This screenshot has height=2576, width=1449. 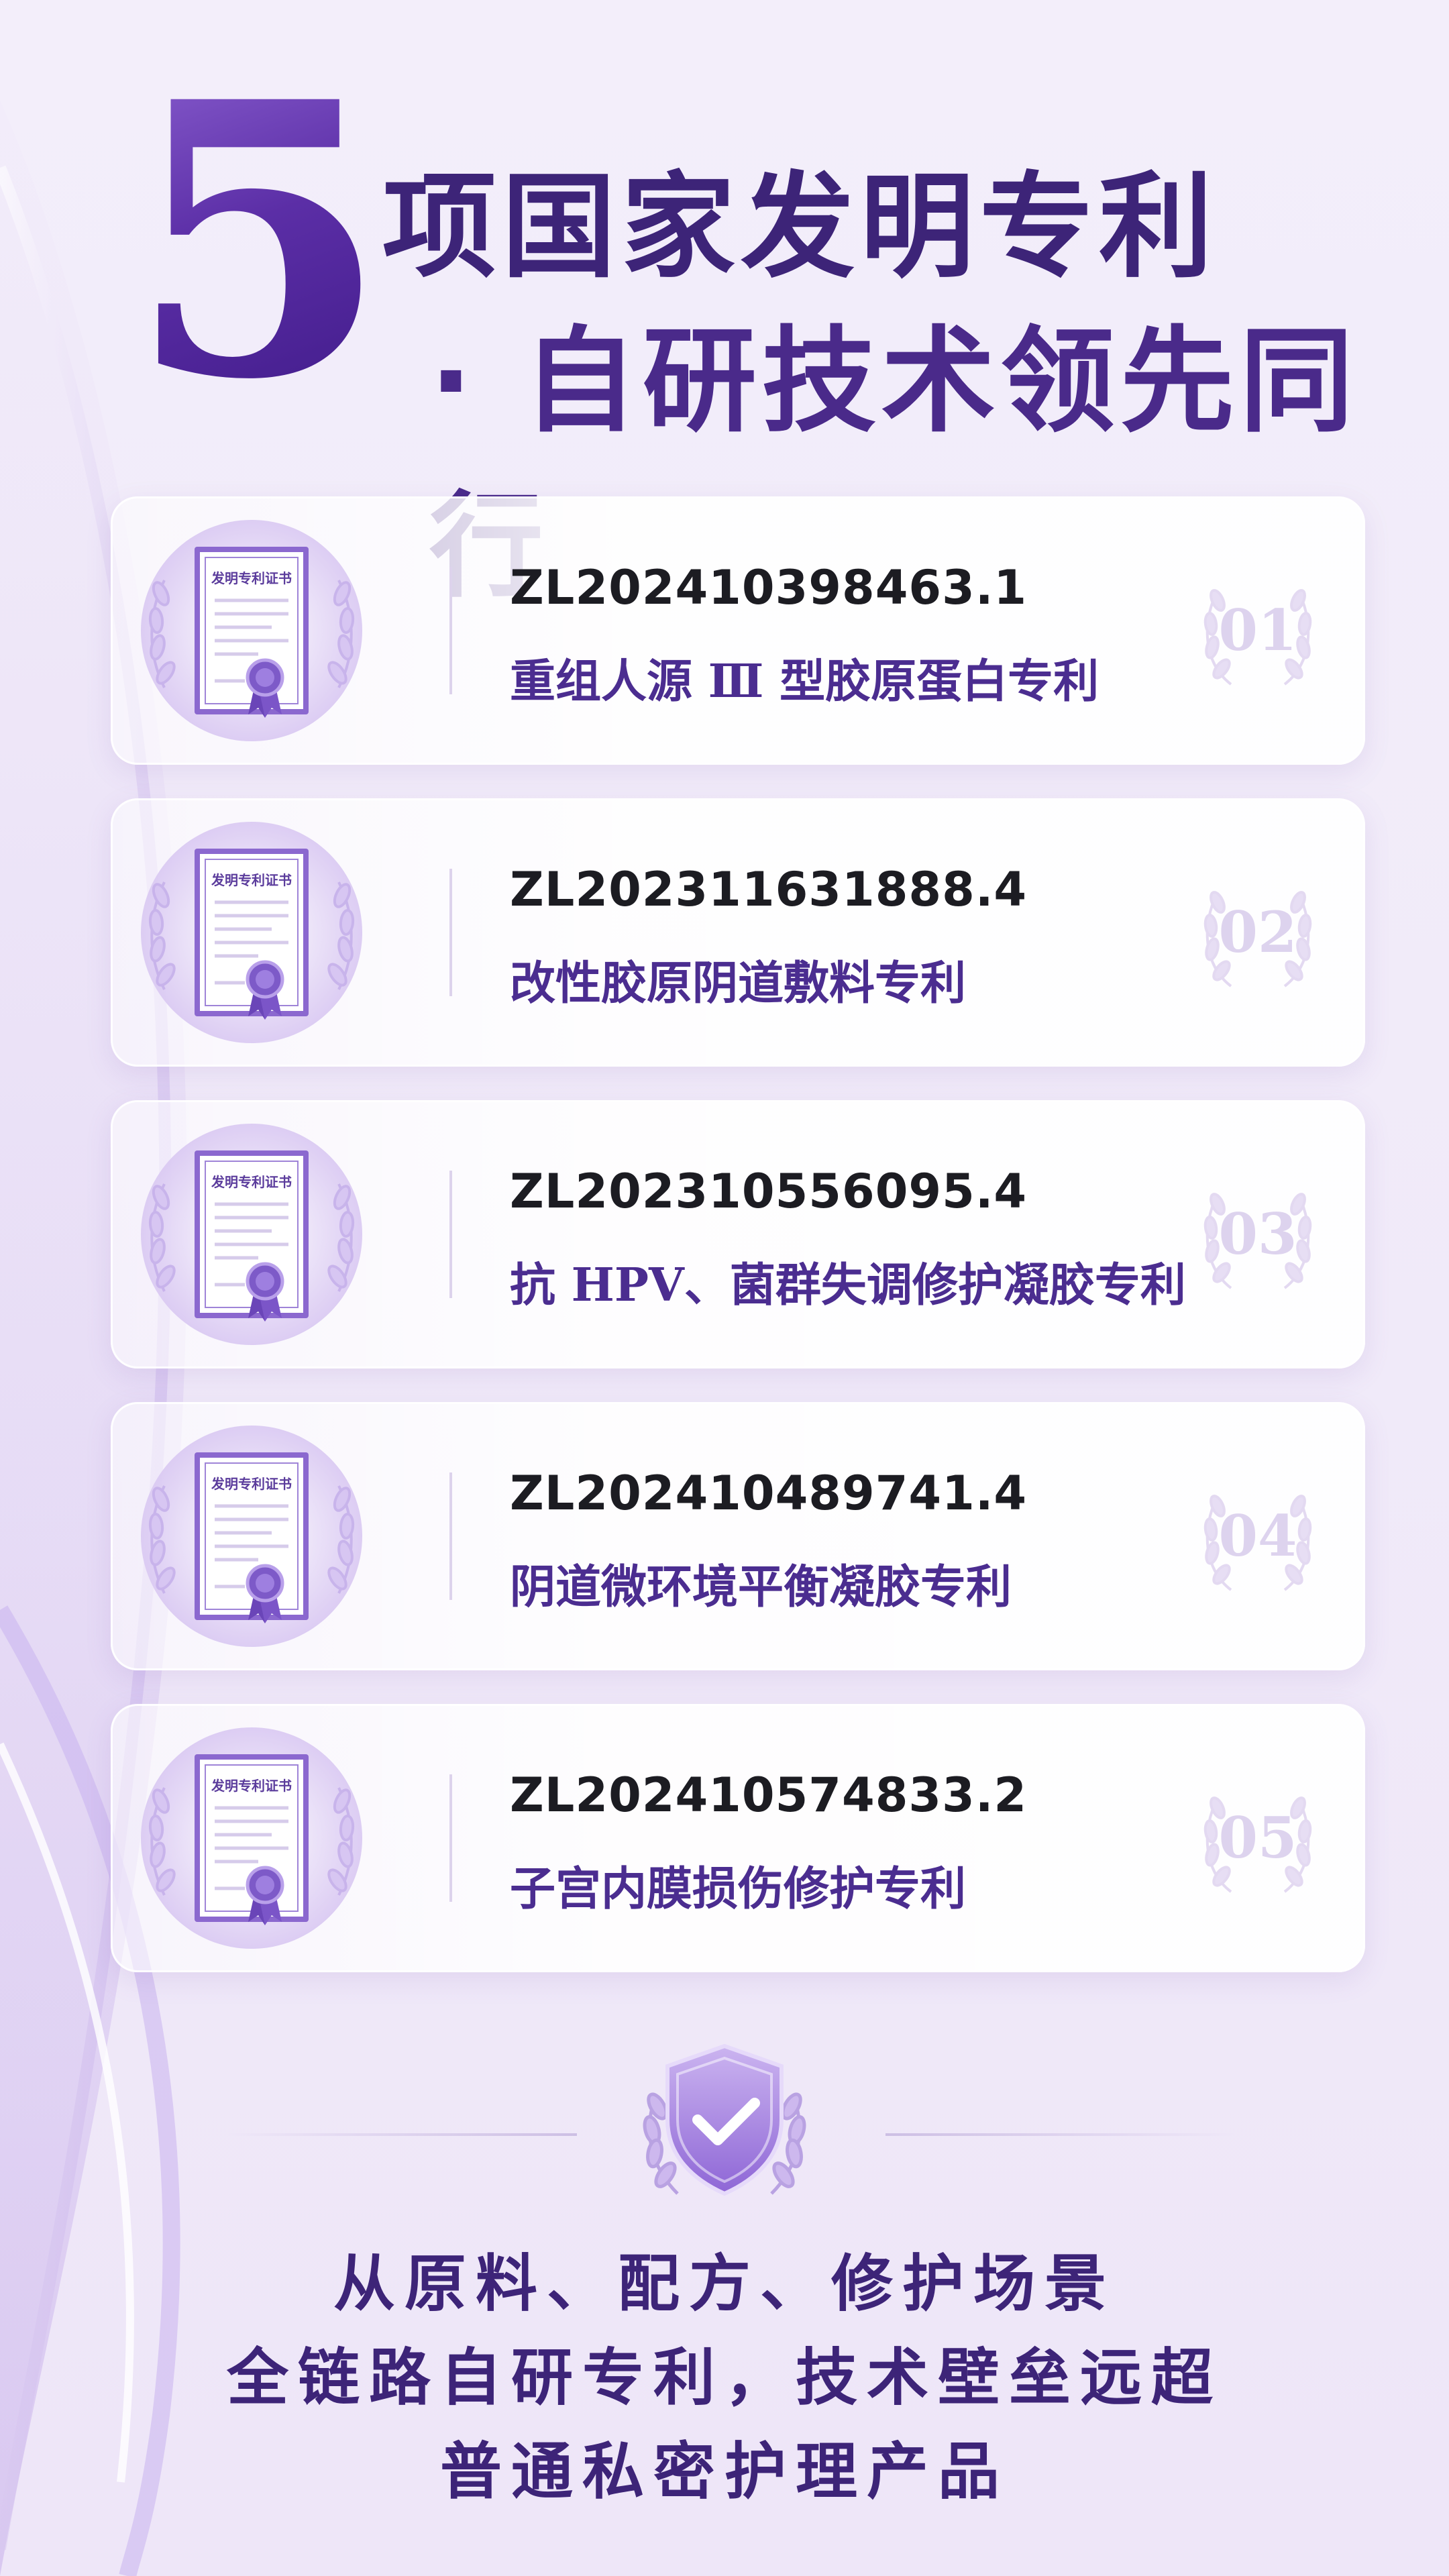 What do you see at coordinates (804, 681) in the screenshot?
I see `patent-name: 重组人源 Ⅲ 型胶原蛋白专利` at bounding box center [804, 681].